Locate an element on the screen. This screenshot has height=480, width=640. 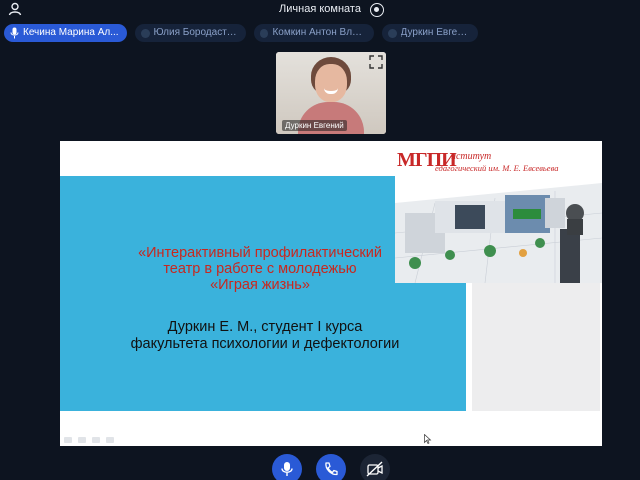
slide-title-line: «Интерактивный профилактический is located at coordinates (260, 253).